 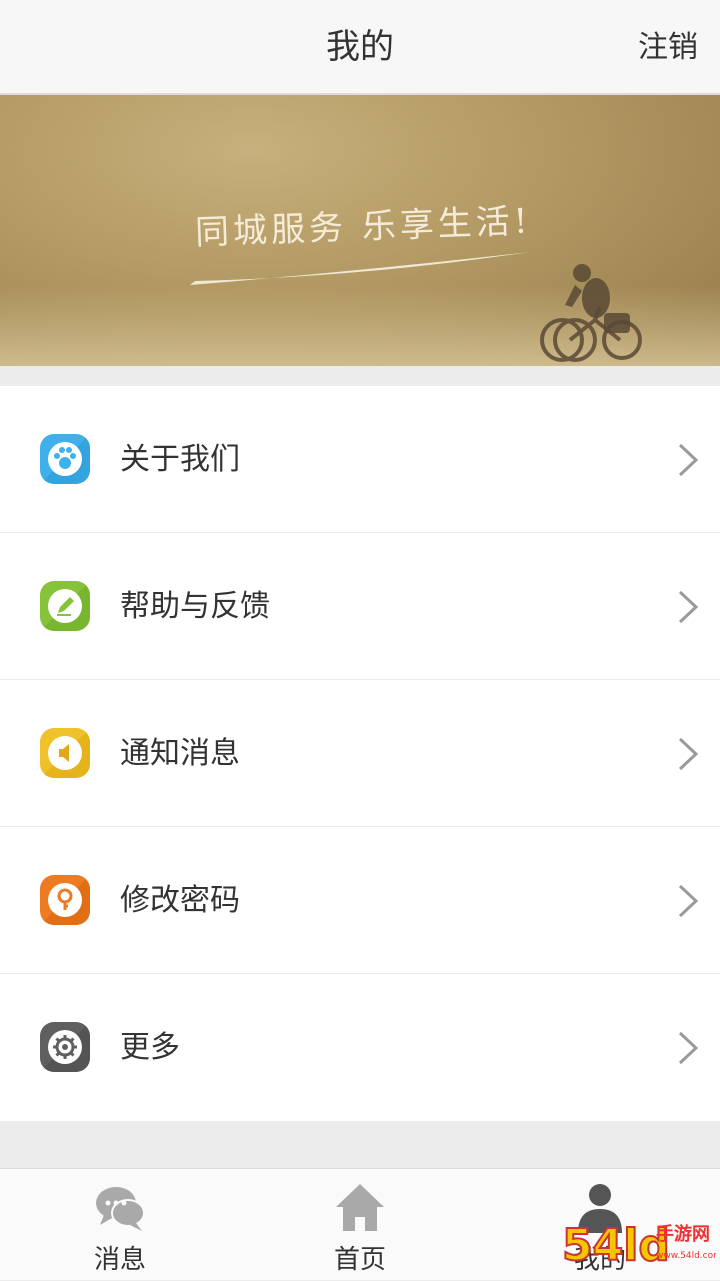 I want to click on banner-illustration, so click(x=416, y=307).